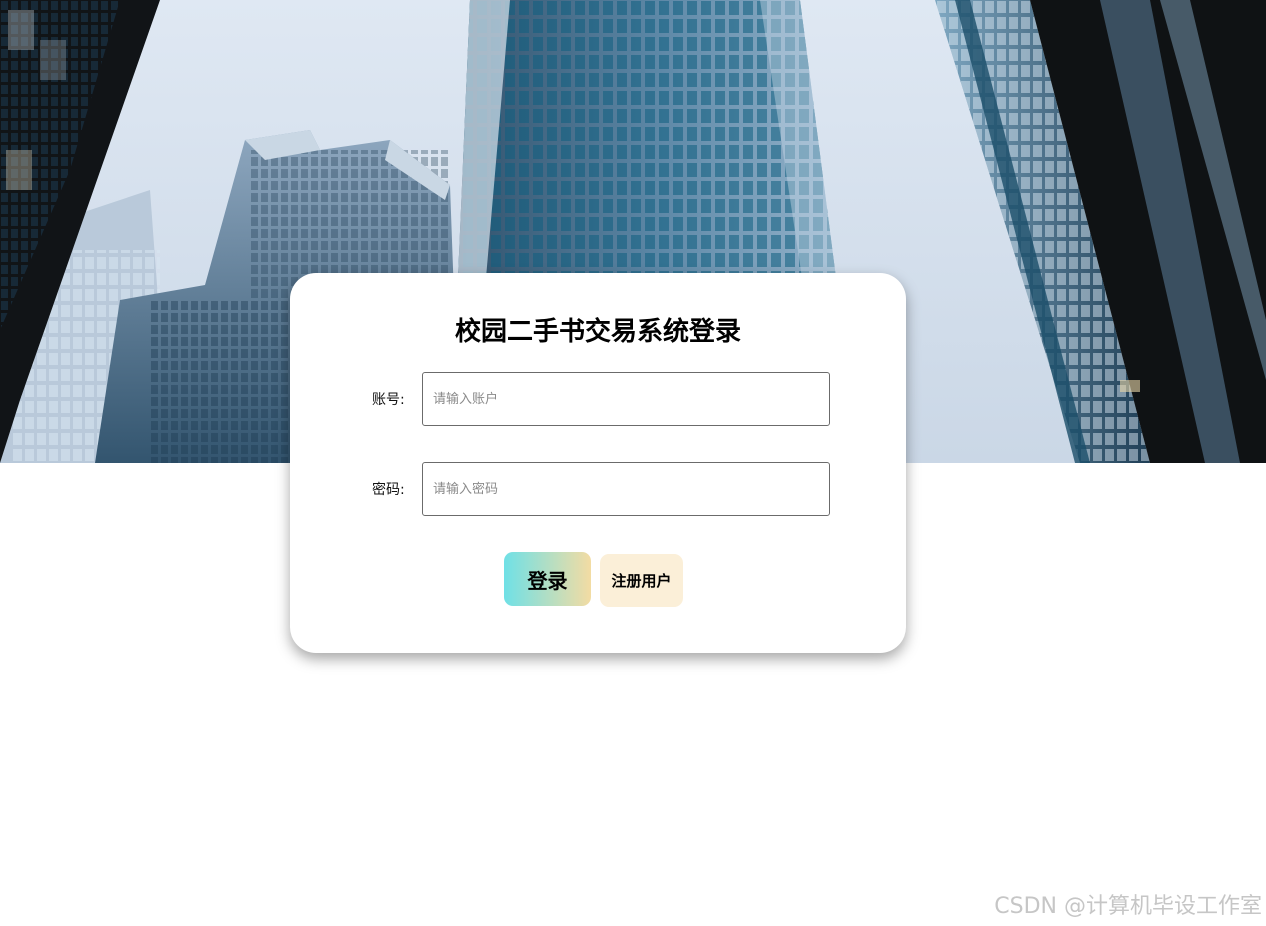 This screenshot has width=1266, height=926. Describe the element at coordinates (626, 489) in the screenshot. I see `password-input` at that location.